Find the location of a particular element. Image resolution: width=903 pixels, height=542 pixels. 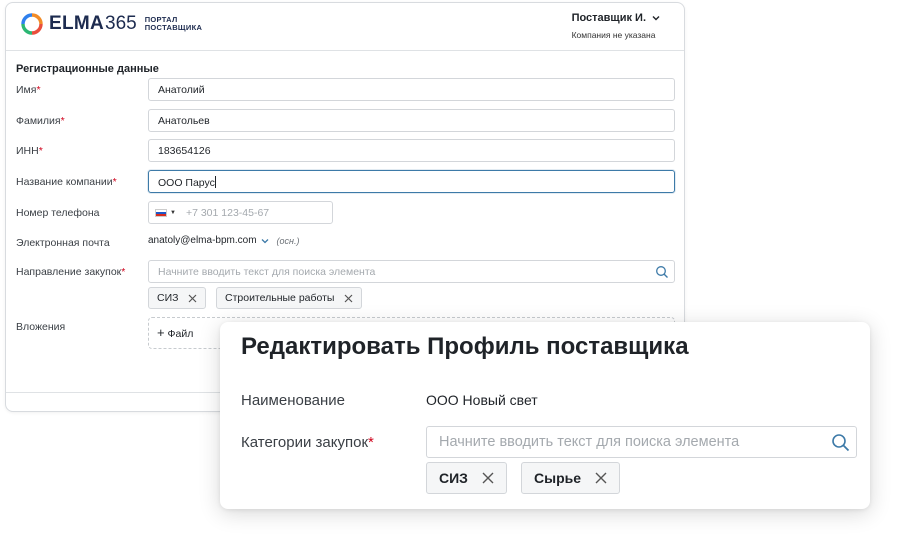

attachments-label: Вложения is located at coordinates (41, 327).